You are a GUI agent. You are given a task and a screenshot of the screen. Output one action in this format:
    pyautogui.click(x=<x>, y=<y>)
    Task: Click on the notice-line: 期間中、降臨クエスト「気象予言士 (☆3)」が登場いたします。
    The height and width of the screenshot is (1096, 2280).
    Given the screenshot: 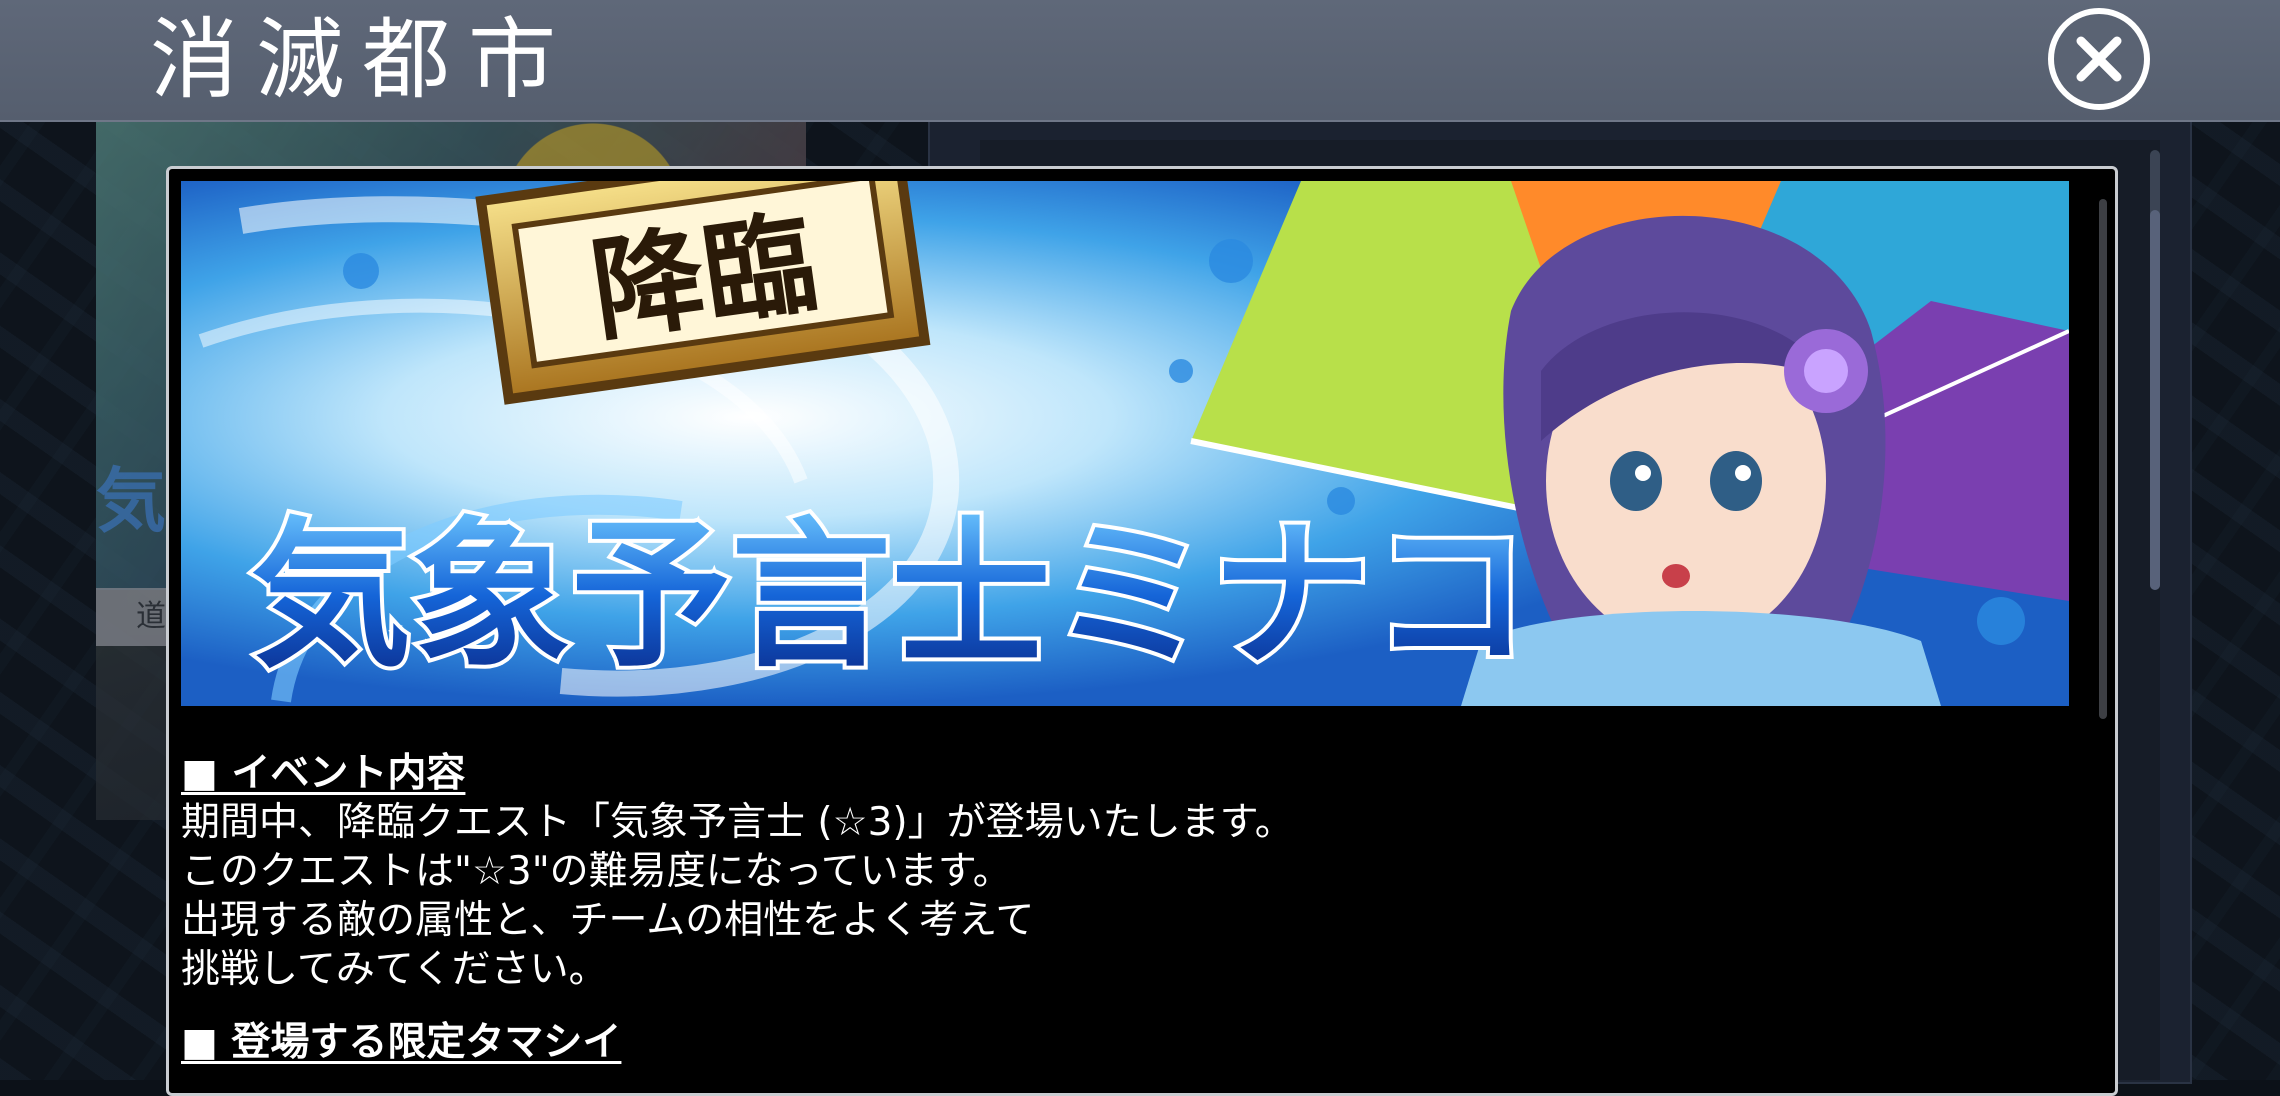 What is the action you would take?
    pyautogui.click(x=737, y=822)
    